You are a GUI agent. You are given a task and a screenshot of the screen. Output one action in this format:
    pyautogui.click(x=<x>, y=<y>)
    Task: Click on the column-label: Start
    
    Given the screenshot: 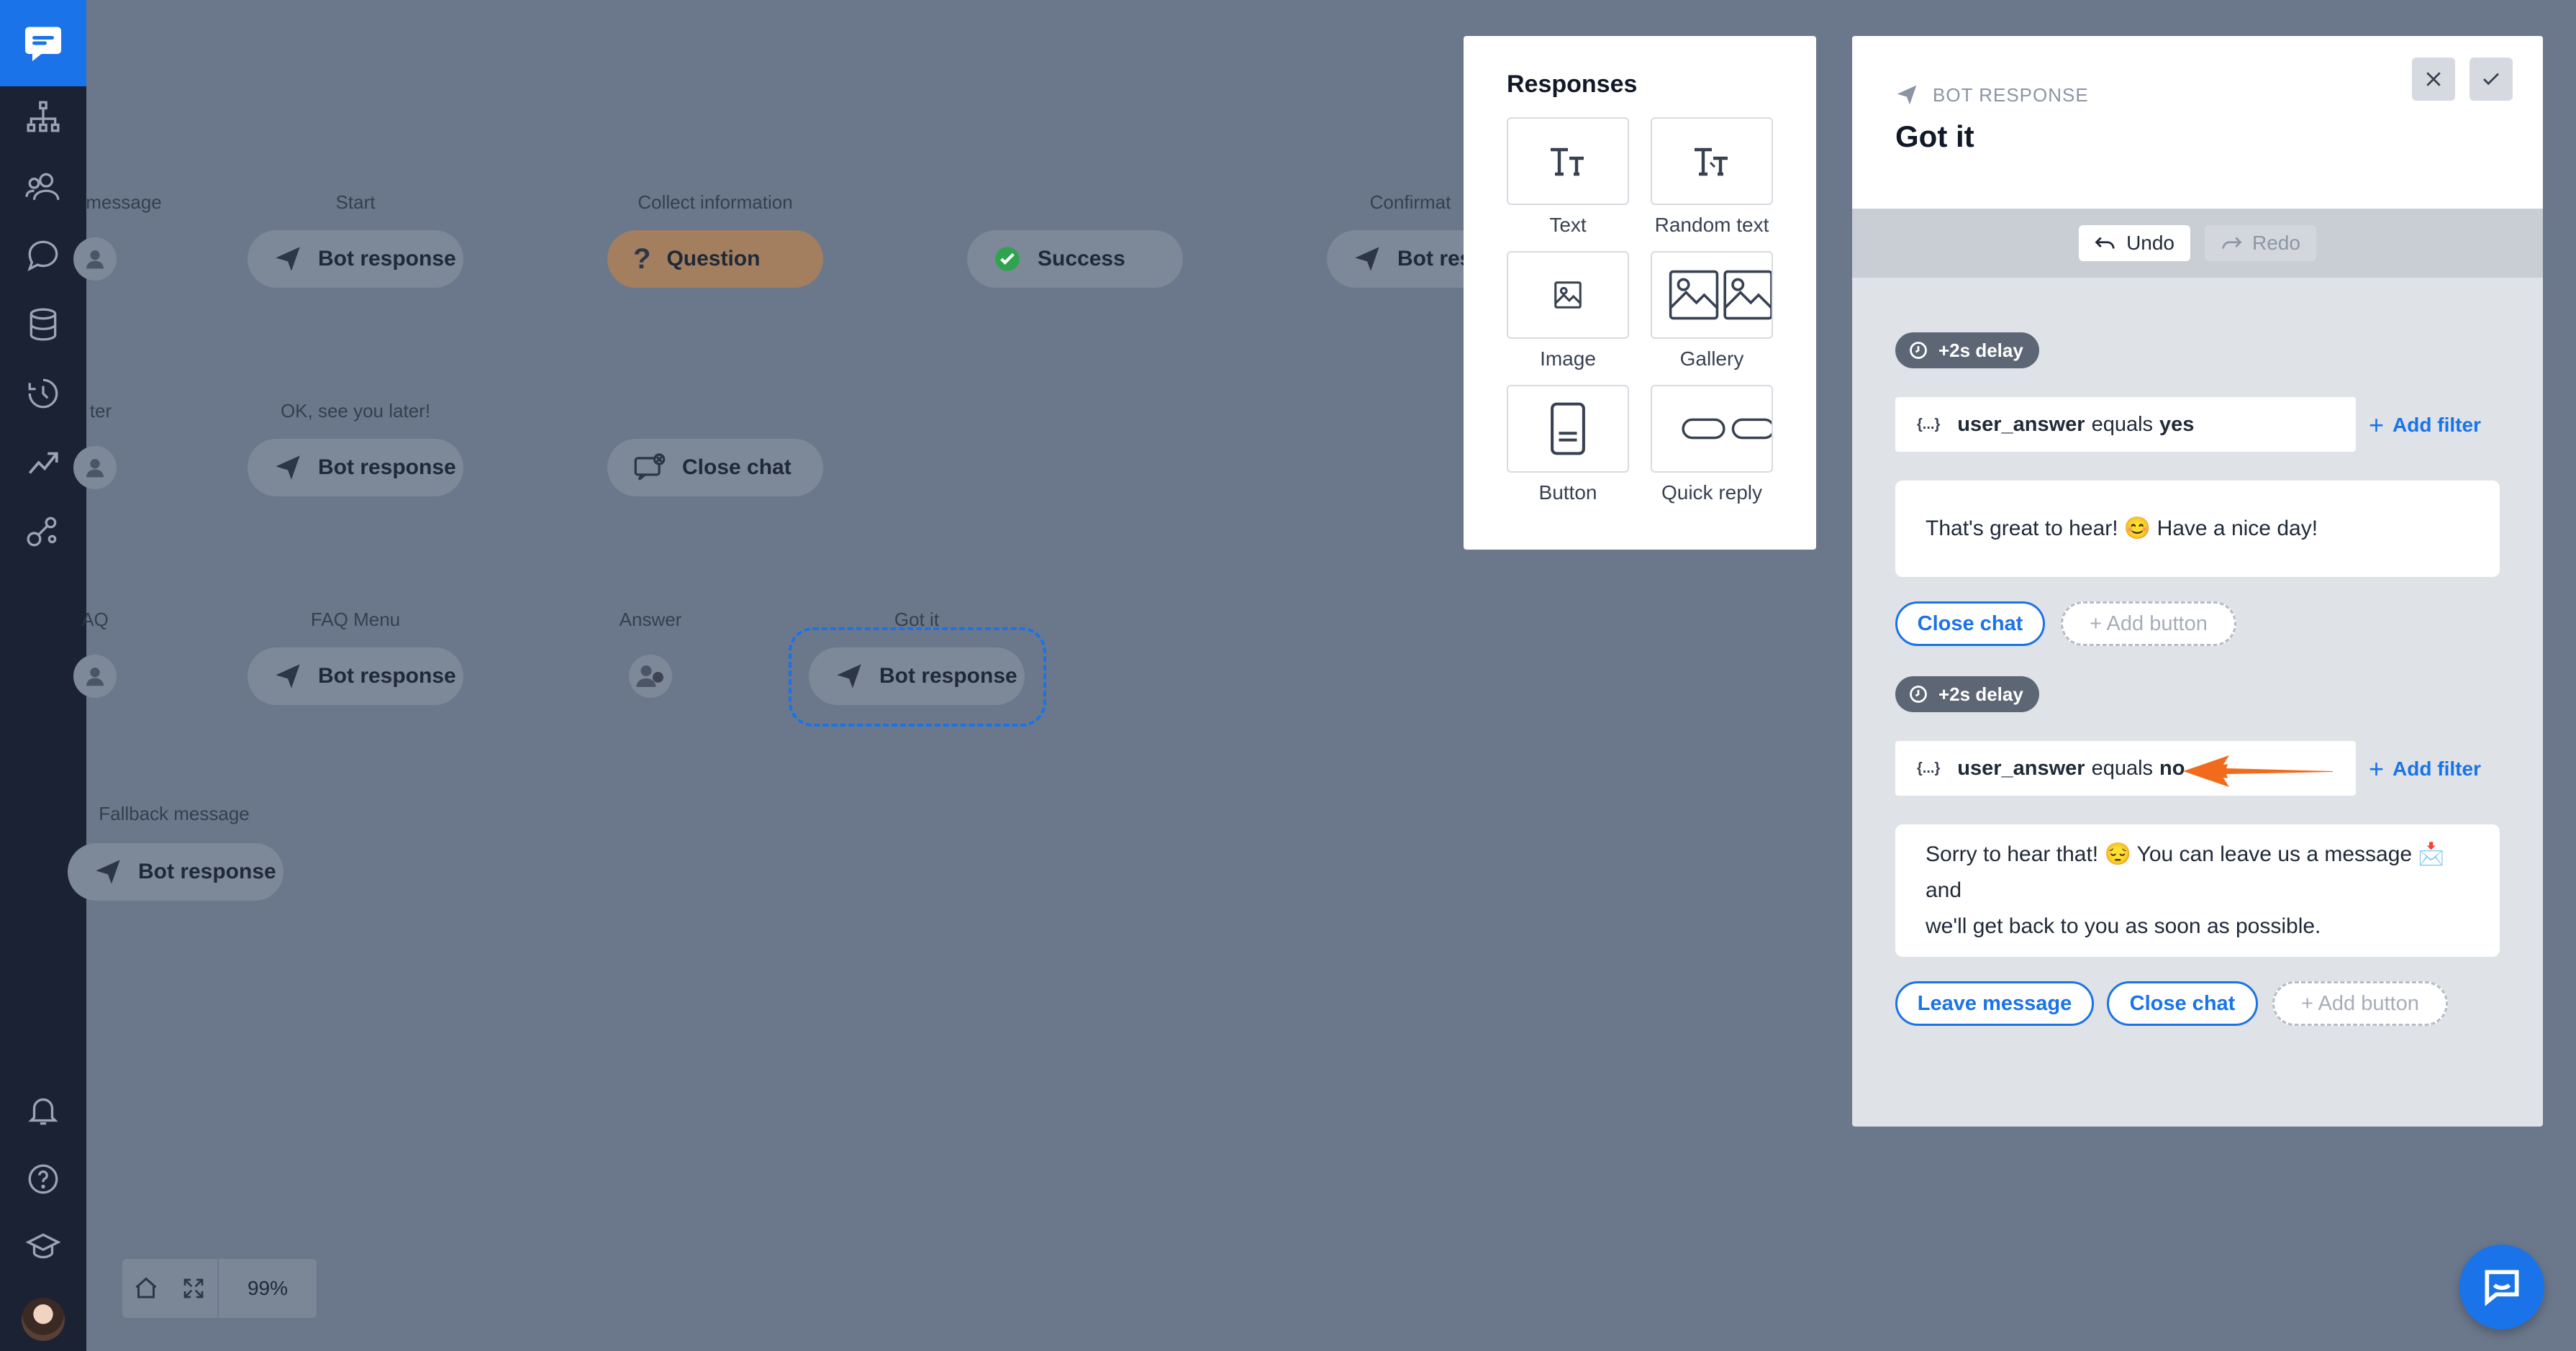 What is the action you would take?
    pyautogui.click(x=355, y=202)
    